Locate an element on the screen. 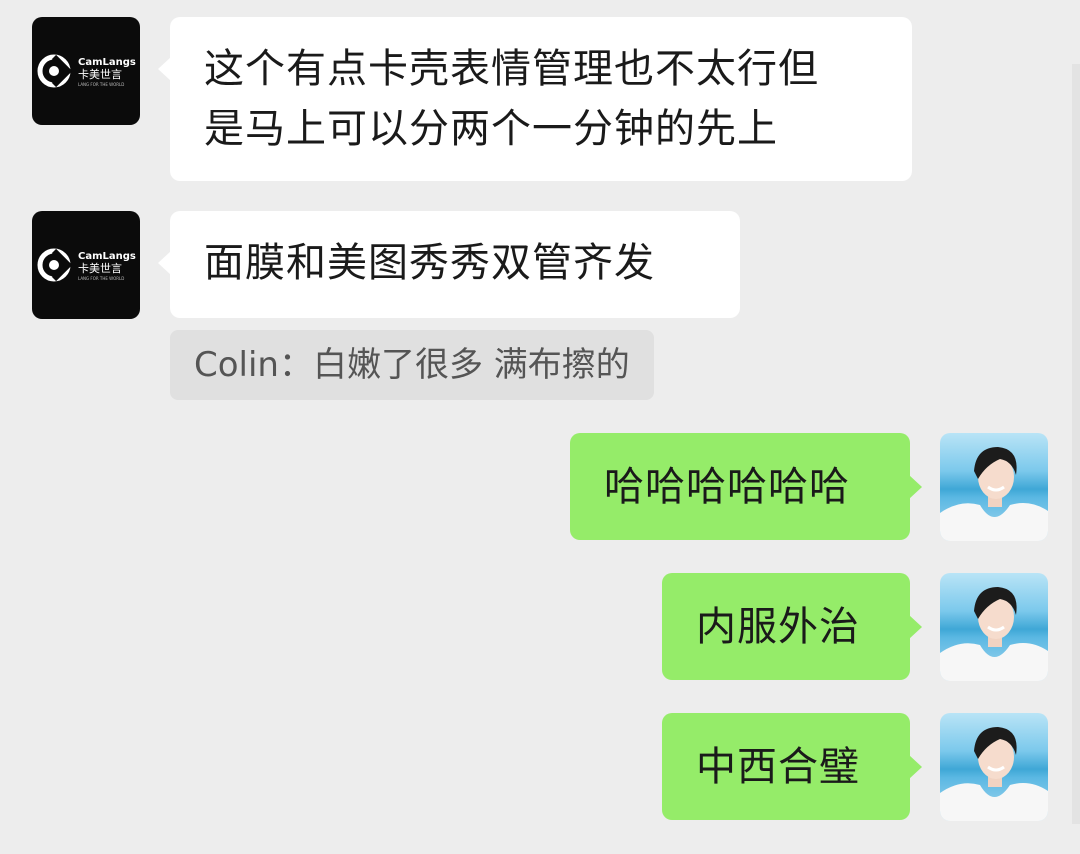 Image resolution: width=1080 pixels, height=854 pixels. quoted-message: Colin：白嫩了很多 满布擦的 is located at coordinates (412, 365).